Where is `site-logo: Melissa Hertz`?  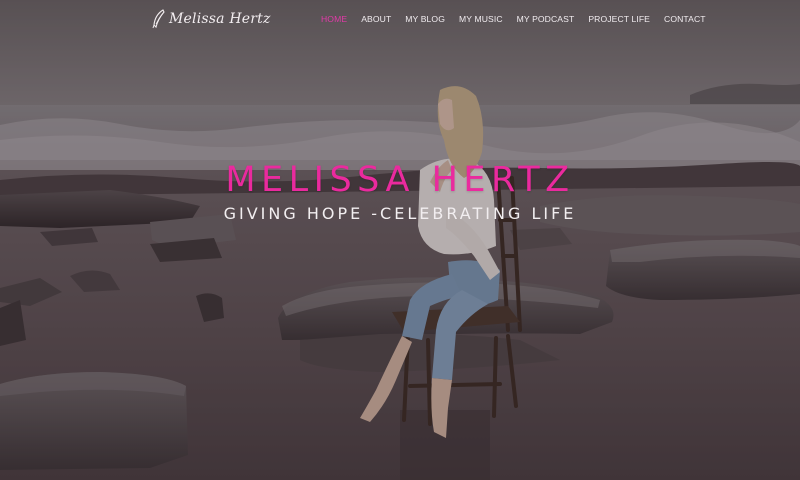 site-logo: Melissa Hertz is located at coordinates (211, 19).